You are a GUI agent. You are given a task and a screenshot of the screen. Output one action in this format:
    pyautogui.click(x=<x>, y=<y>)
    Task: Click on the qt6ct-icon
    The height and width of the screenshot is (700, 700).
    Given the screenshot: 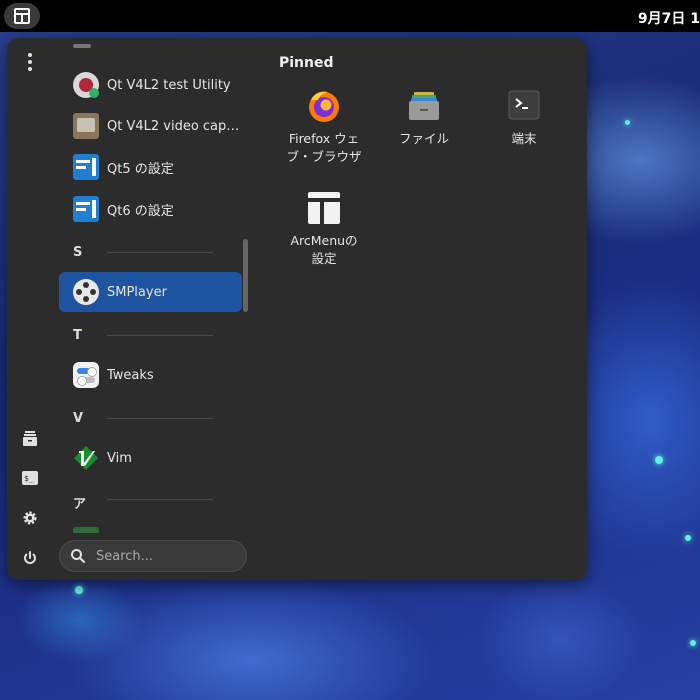 What is the action you would take?
    pyautogui.click(x=86, y=209)
    